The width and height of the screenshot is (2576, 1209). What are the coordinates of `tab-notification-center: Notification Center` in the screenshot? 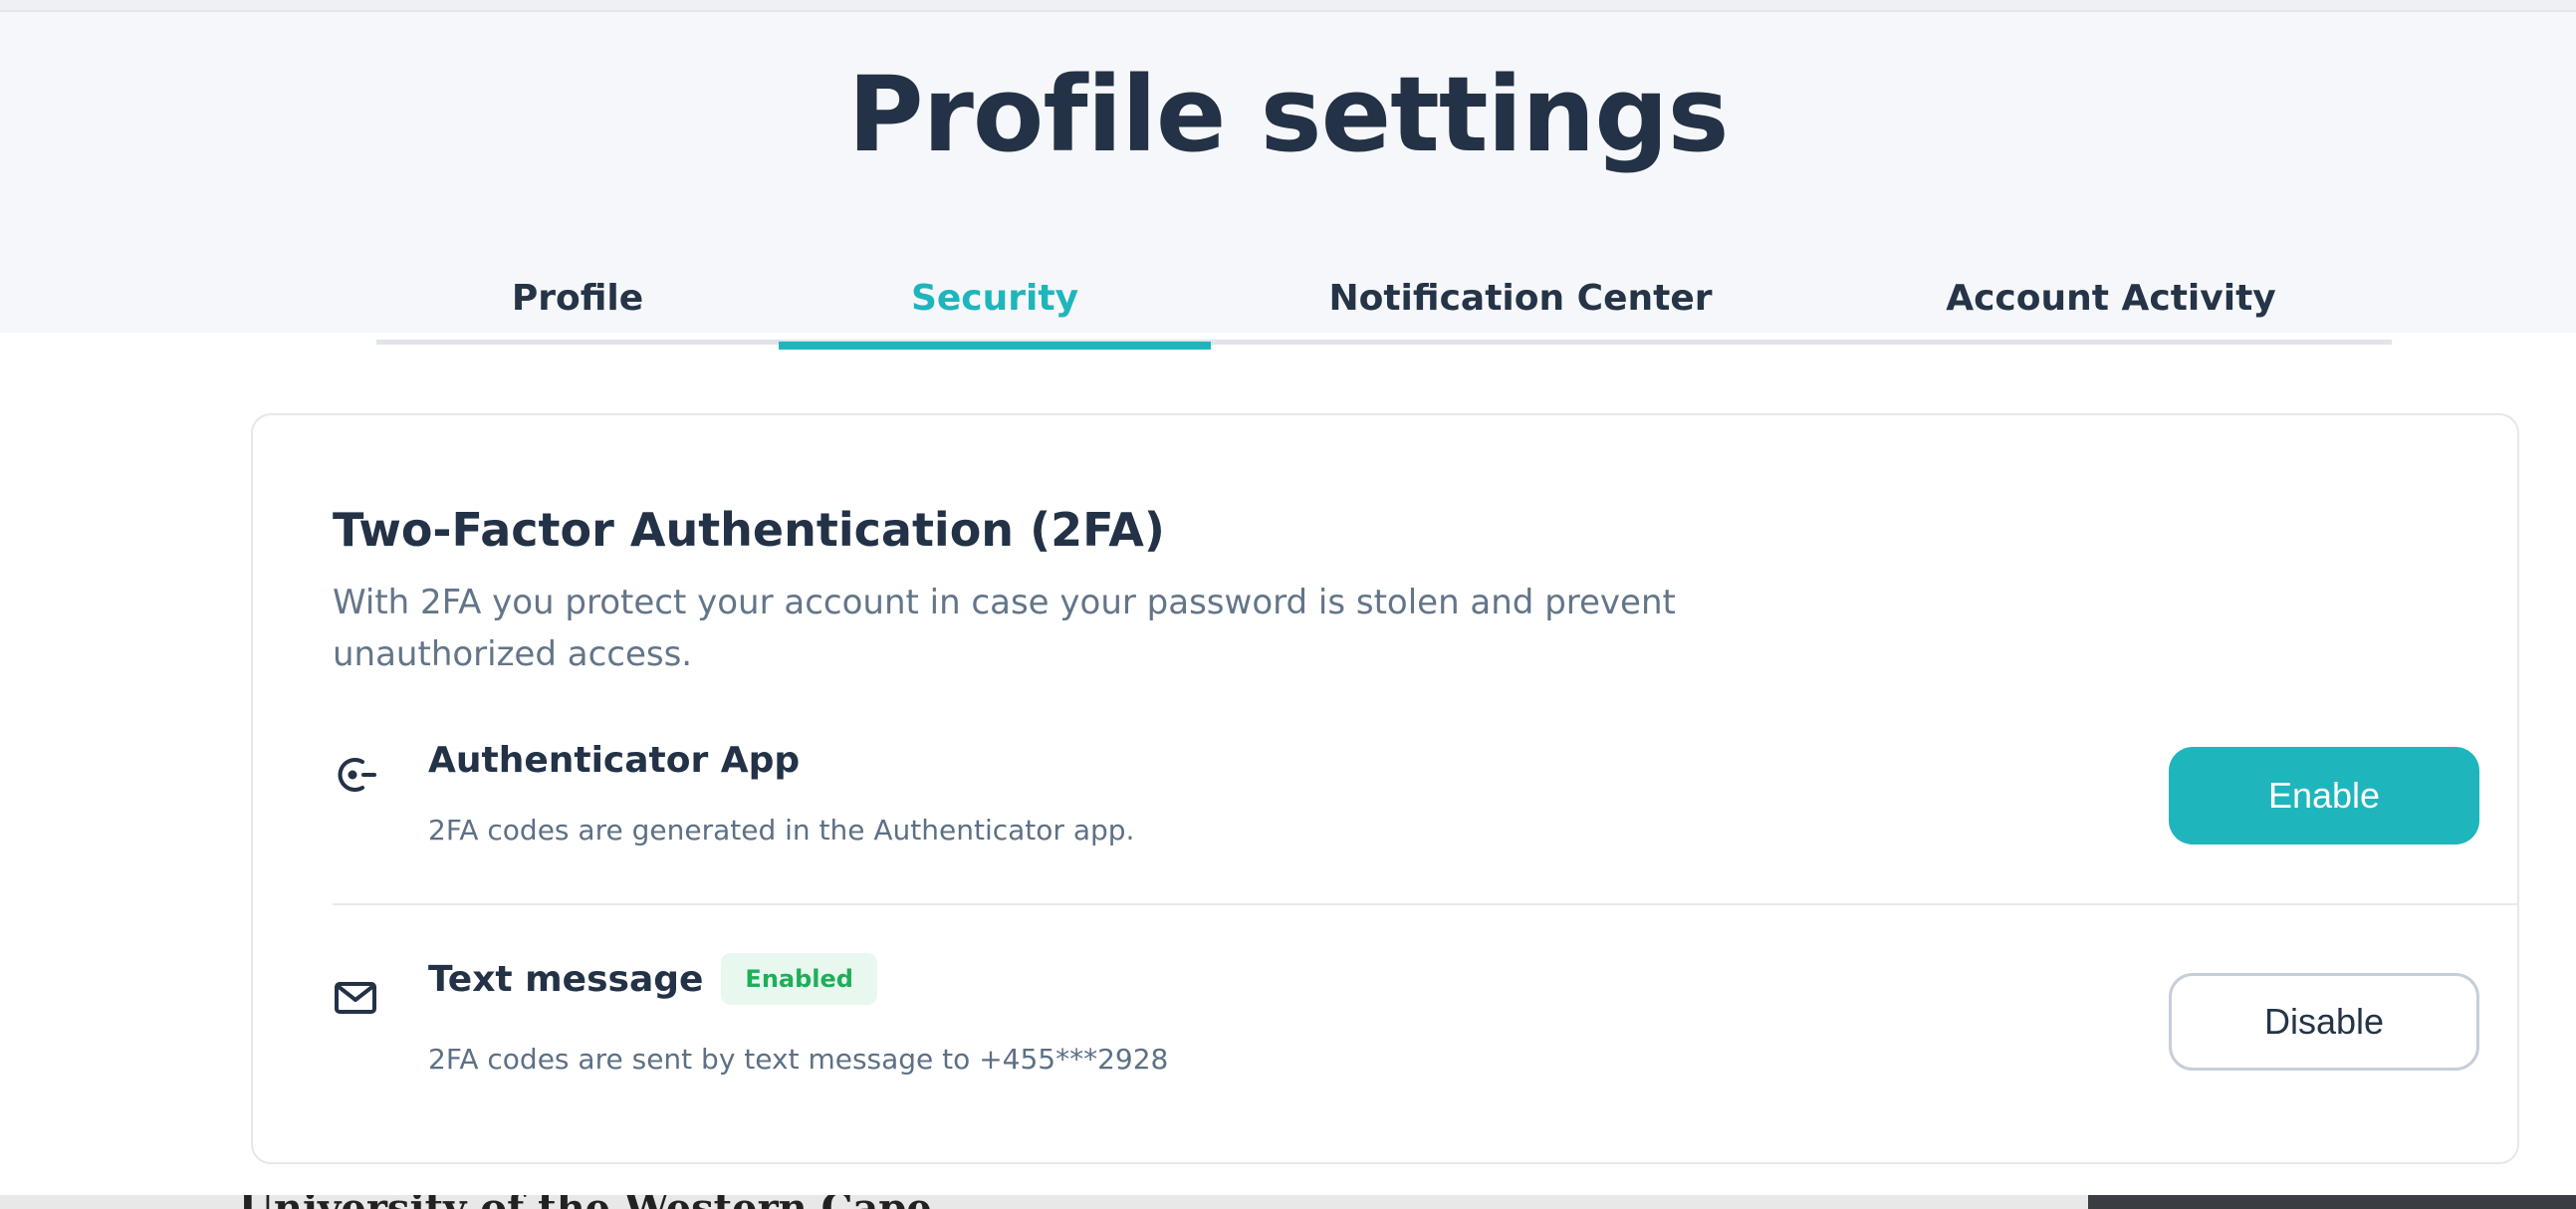 It's located at (1520, 298).